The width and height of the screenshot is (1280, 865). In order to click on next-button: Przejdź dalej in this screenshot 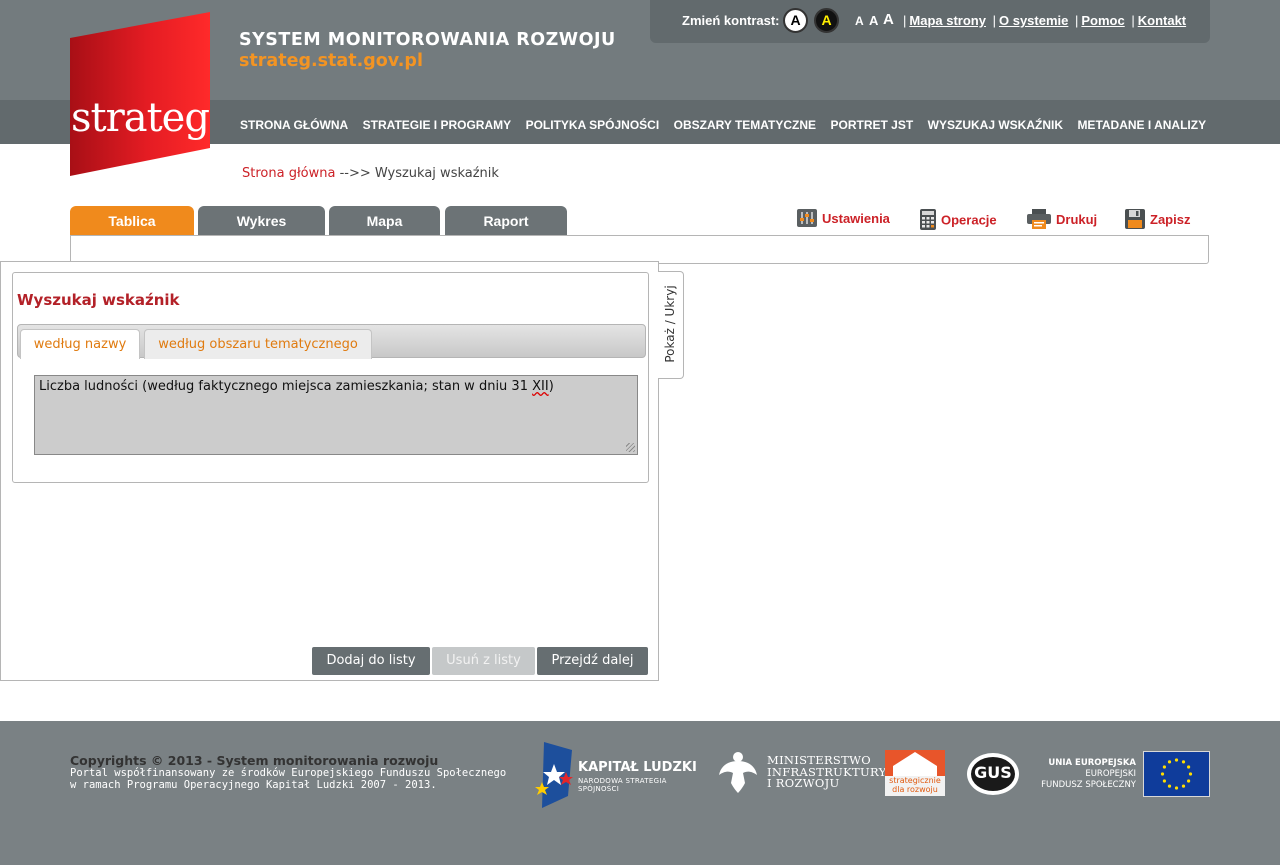, I will do `click(592, 661)`.